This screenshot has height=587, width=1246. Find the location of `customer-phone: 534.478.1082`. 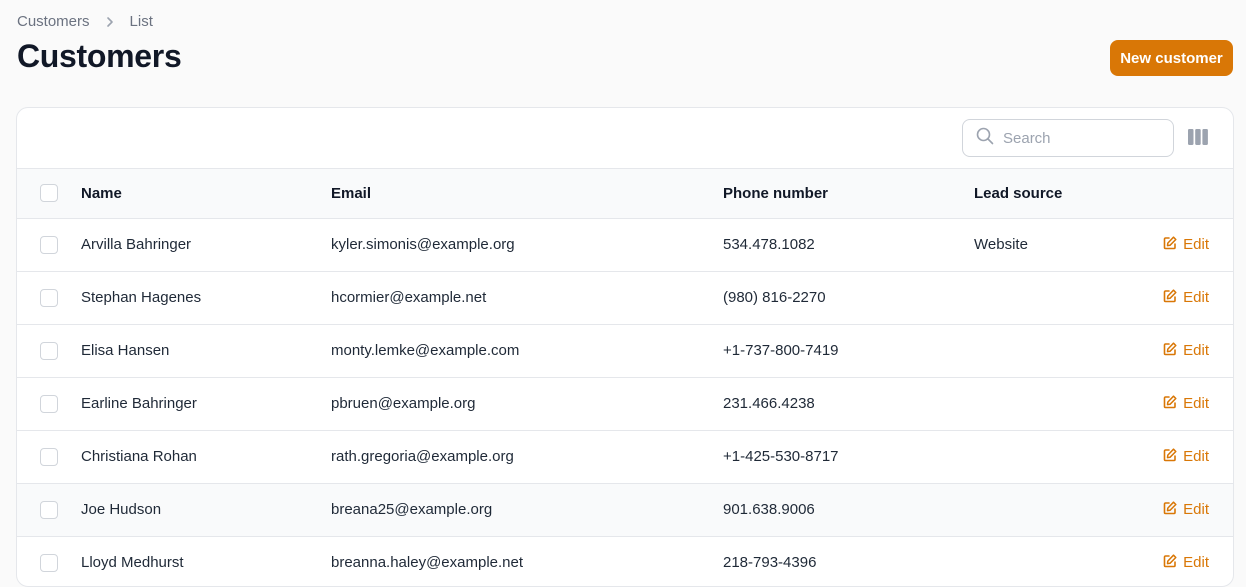

customer-phone: 534.478.1082 is located at coordinates (848, 245).